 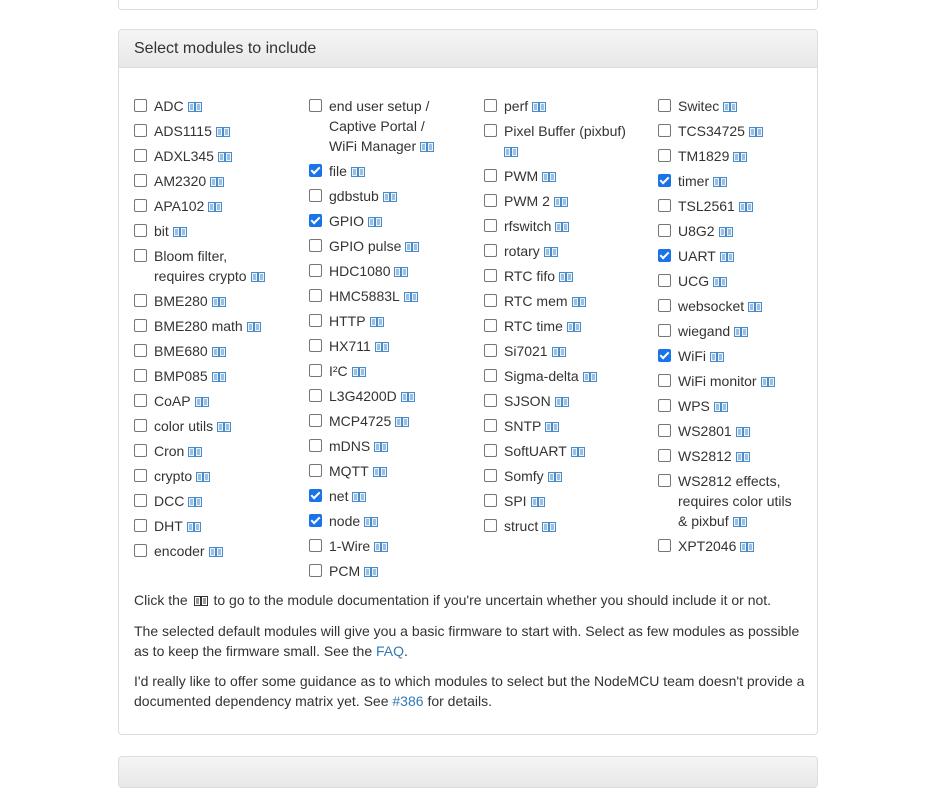 What do you see at coordinates (568, 401) in the screenshot?
I see `module-item: SJSON` at bounding box center [568, 401].